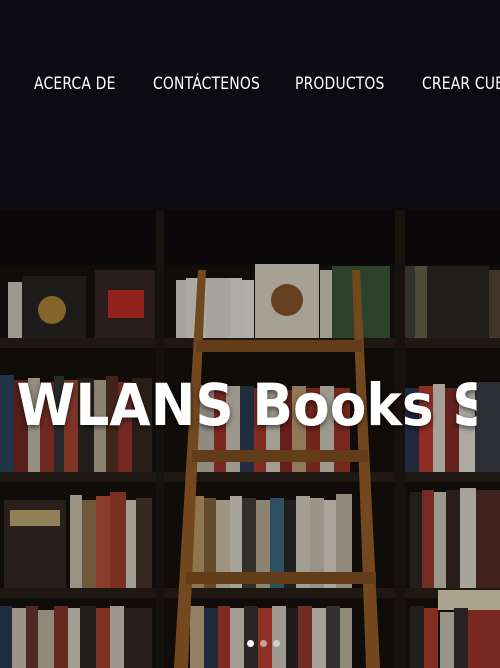 The width and height of the screenshot is (500, 668). What do you see at coordinates (340, 84) in the screenshot?
I see `nav-item-products: PRODUCTOS` at bounding box center [340, 84].